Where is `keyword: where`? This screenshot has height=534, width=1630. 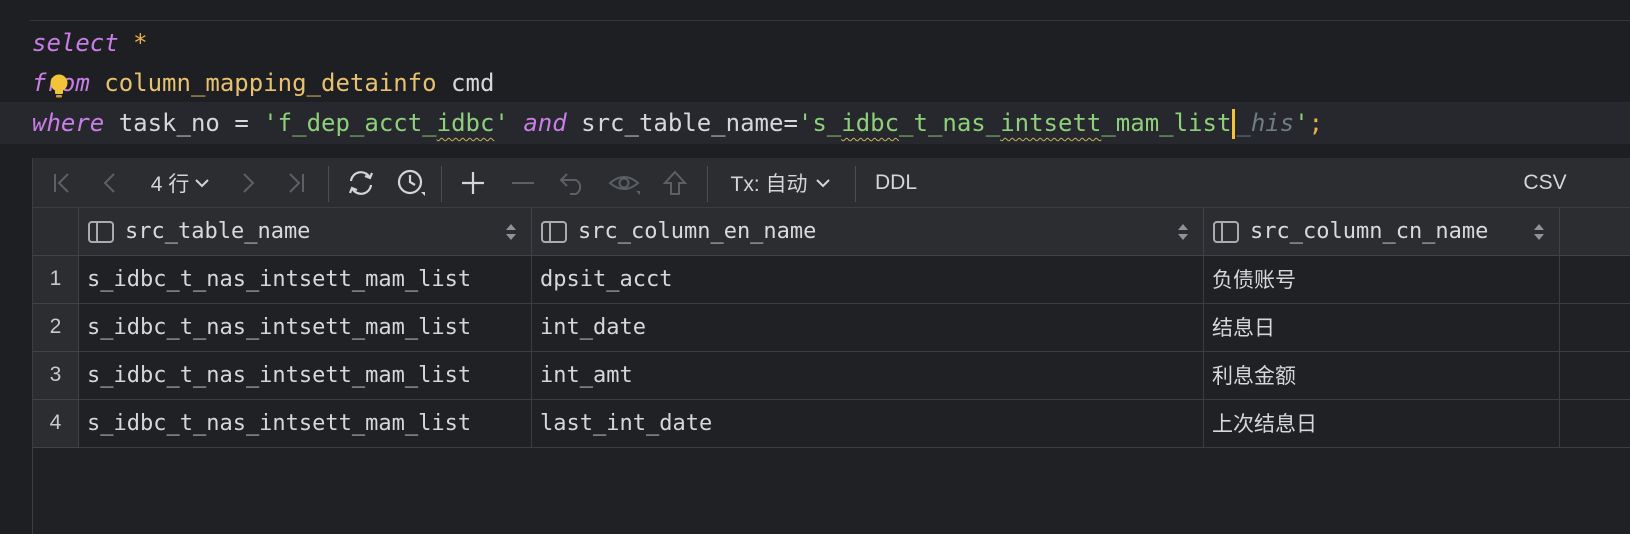
keyword: where is located at coordinates (68, 123).